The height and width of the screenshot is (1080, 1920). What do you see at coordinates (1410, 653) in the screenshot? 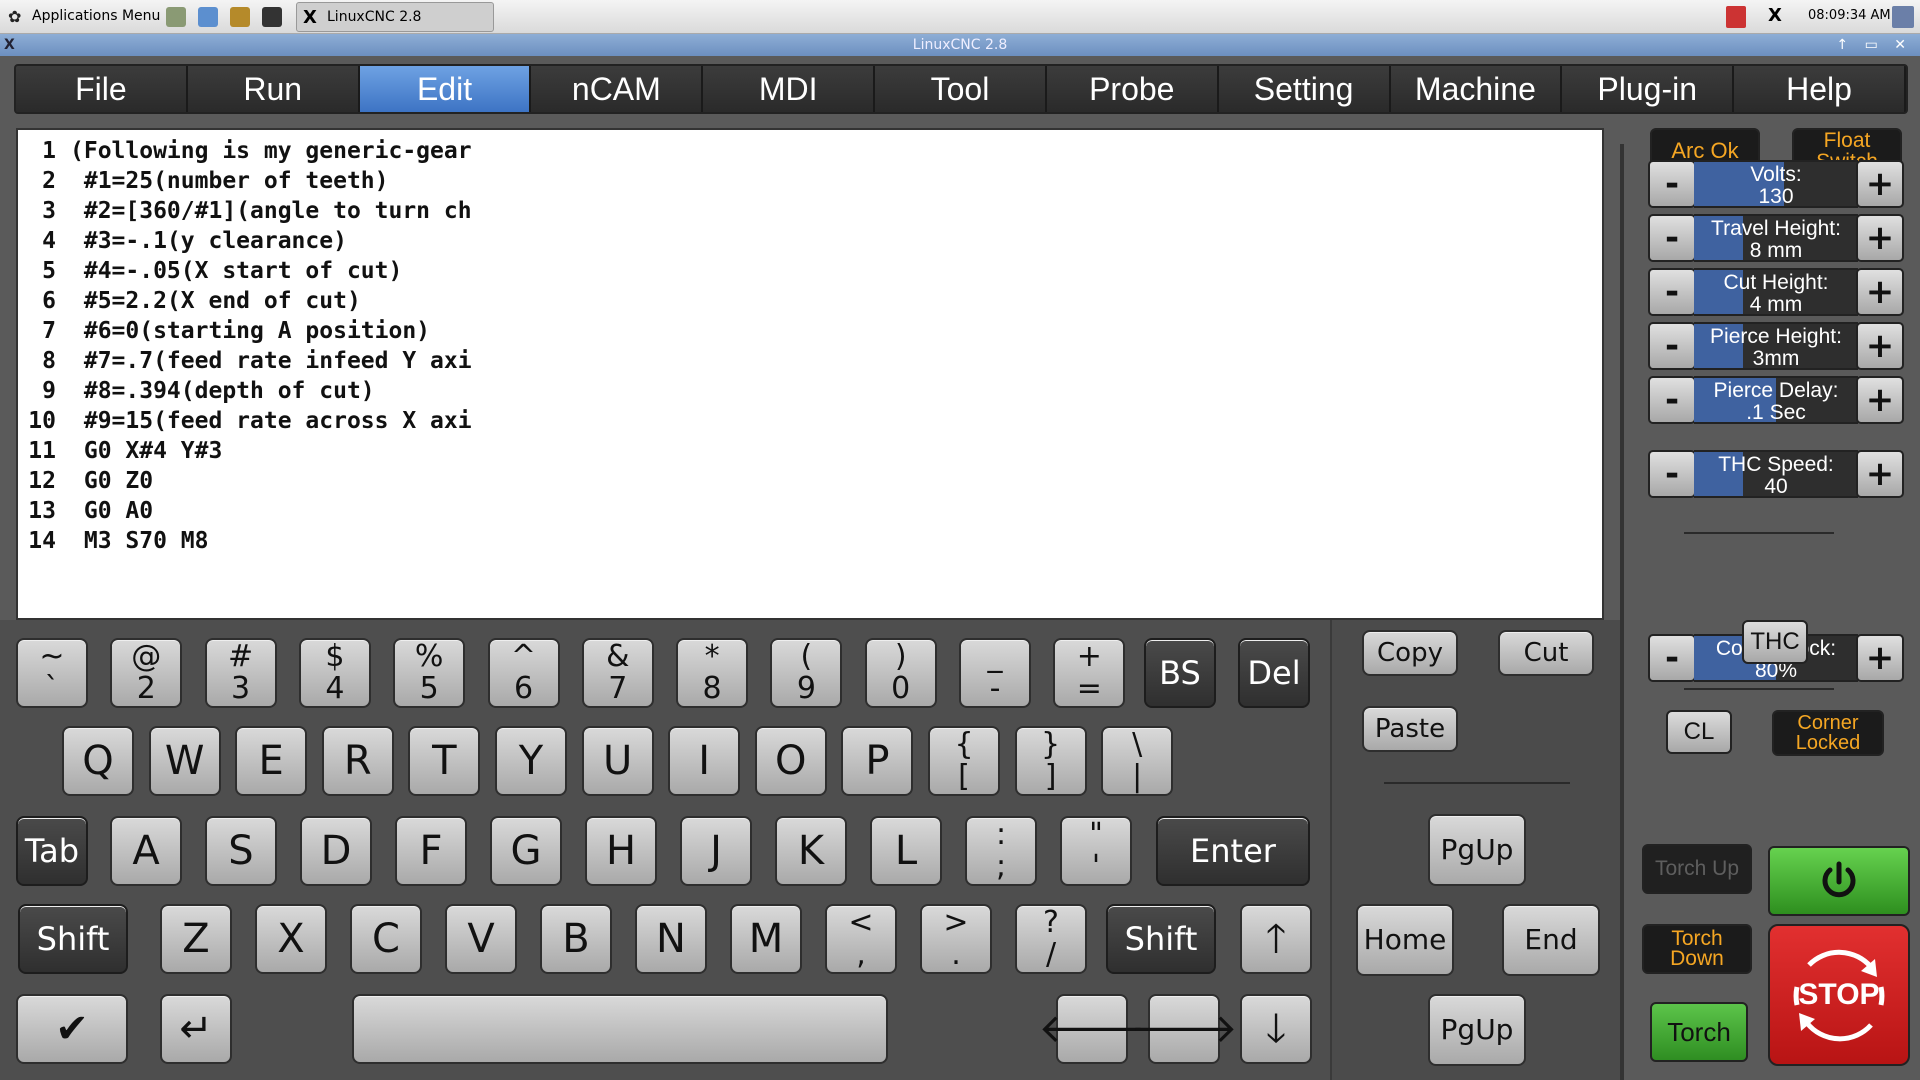
I see `copy-button: Copy` at bounding box center [1410, 653].